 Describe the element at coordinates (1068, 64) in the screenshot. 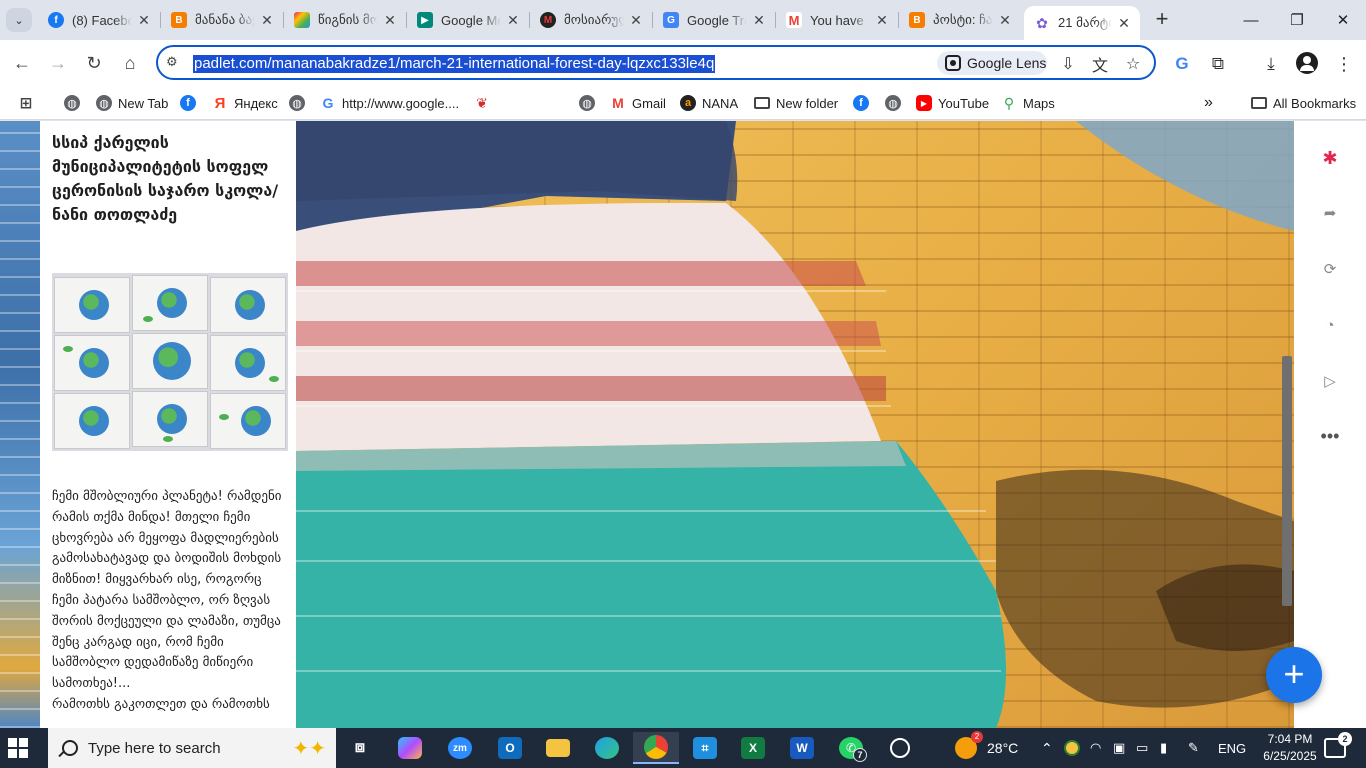

I see `install-app-icon: ⇩` at that location.